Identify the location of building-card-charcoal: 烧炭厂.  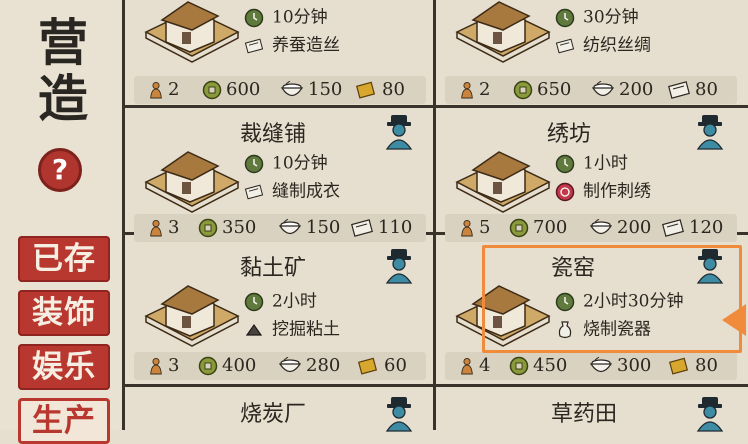
(277, 409).